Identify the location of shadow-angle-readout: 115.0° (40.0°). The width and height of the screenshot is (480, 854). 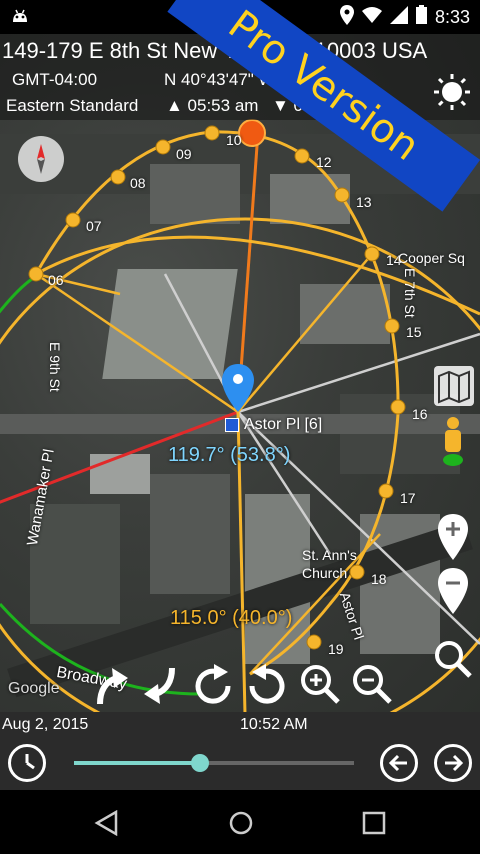
(231, 618).